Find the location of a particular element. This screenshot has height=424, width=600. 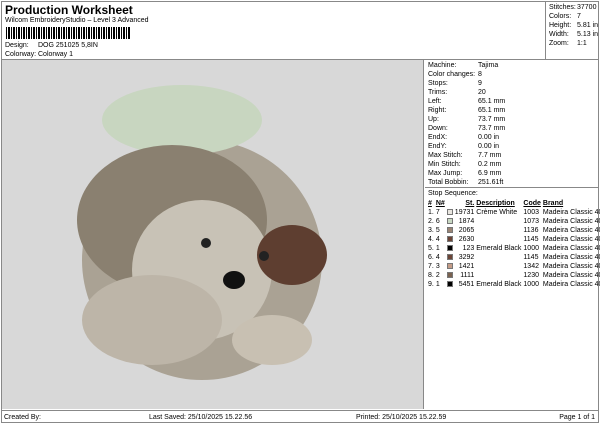

row-stitches: 2630 is located at coordinates (466, 239).